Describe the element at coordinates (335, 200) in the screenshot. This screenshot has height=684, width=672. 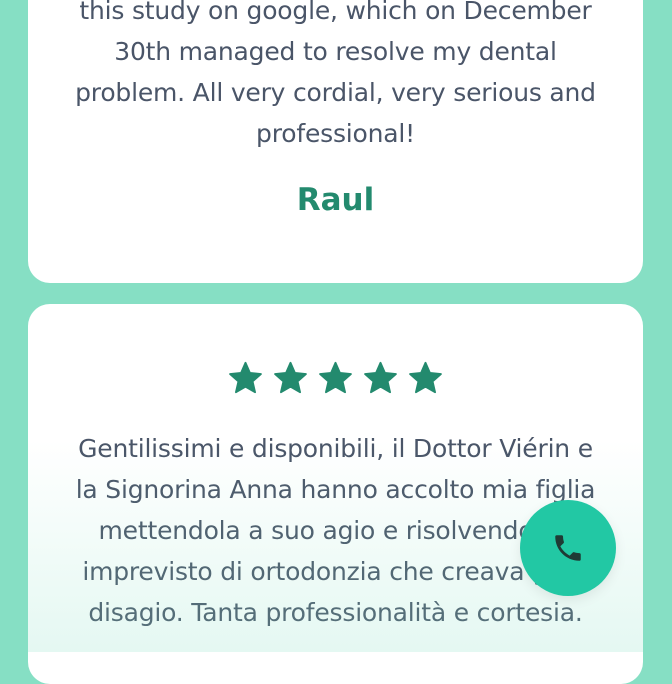
I see `review-author: Raul` at that location.